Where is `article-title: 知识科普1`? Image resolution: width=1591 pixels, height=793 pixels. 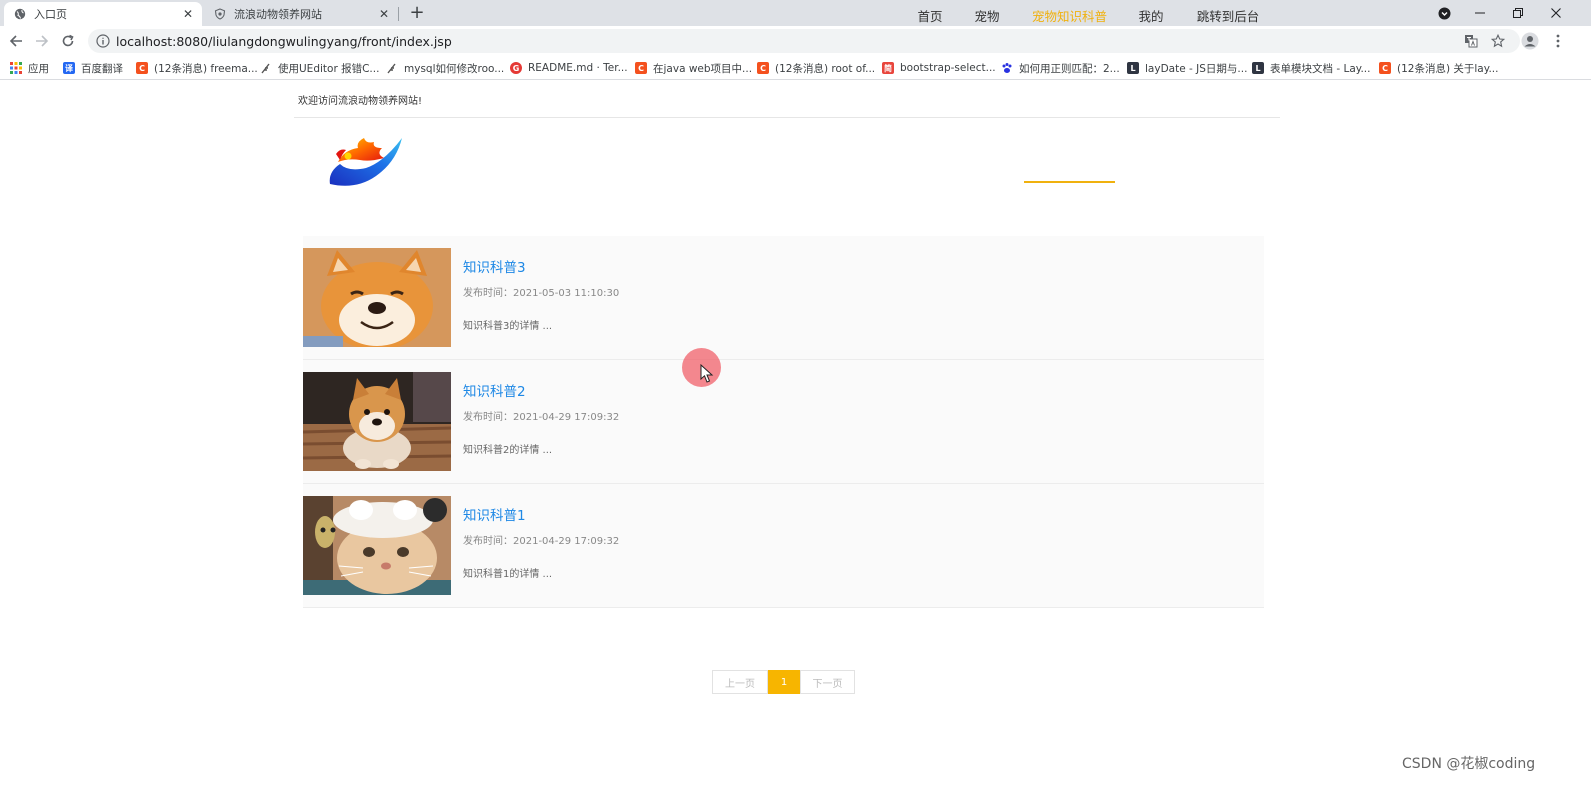
article-title: 知识科普1 is located at coordinates (494, 514).